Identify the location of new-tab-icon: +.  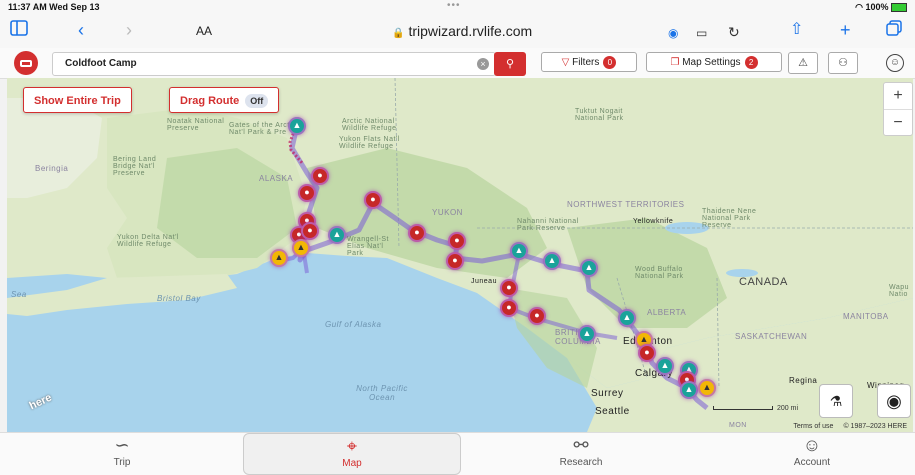
(845, 30).